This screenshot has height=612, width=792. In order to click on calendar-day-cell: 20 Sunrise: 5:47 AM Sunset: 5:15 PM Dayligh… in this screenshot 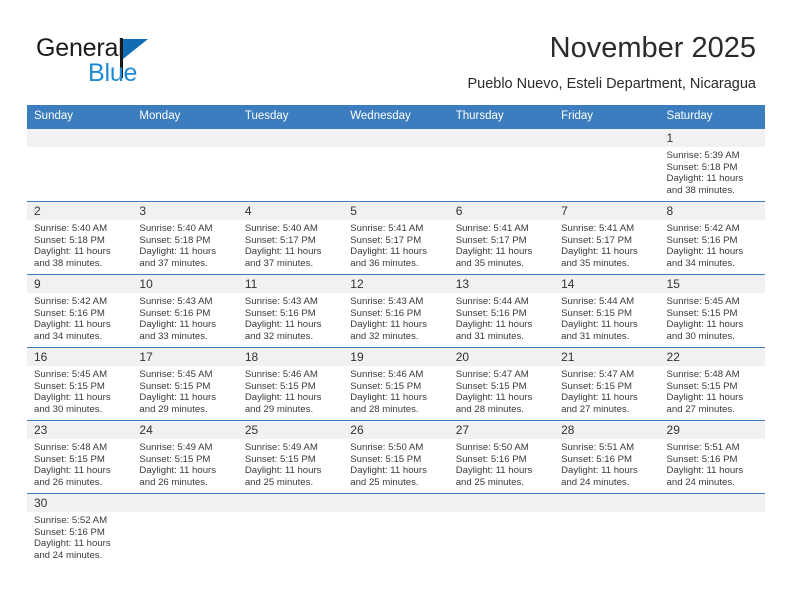, I will do `click(501, 384)`.